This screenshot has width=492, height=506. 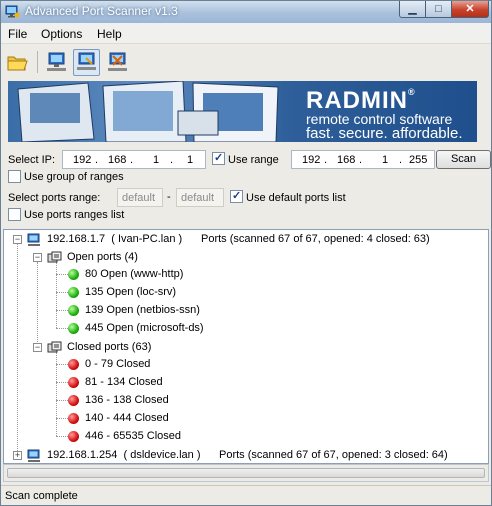 I want to click on port-to-field: default, so click(x=200, y=197).